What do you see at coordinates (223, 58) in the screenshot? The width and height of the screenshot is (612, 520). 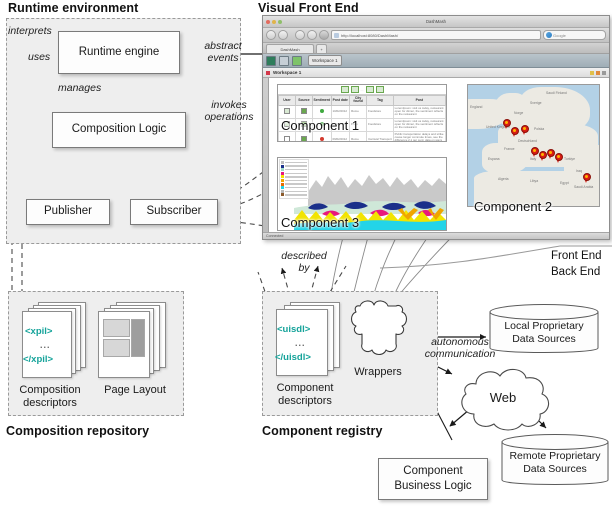 I see `abstract-events-line2: events` at bounding box center [223, 58].